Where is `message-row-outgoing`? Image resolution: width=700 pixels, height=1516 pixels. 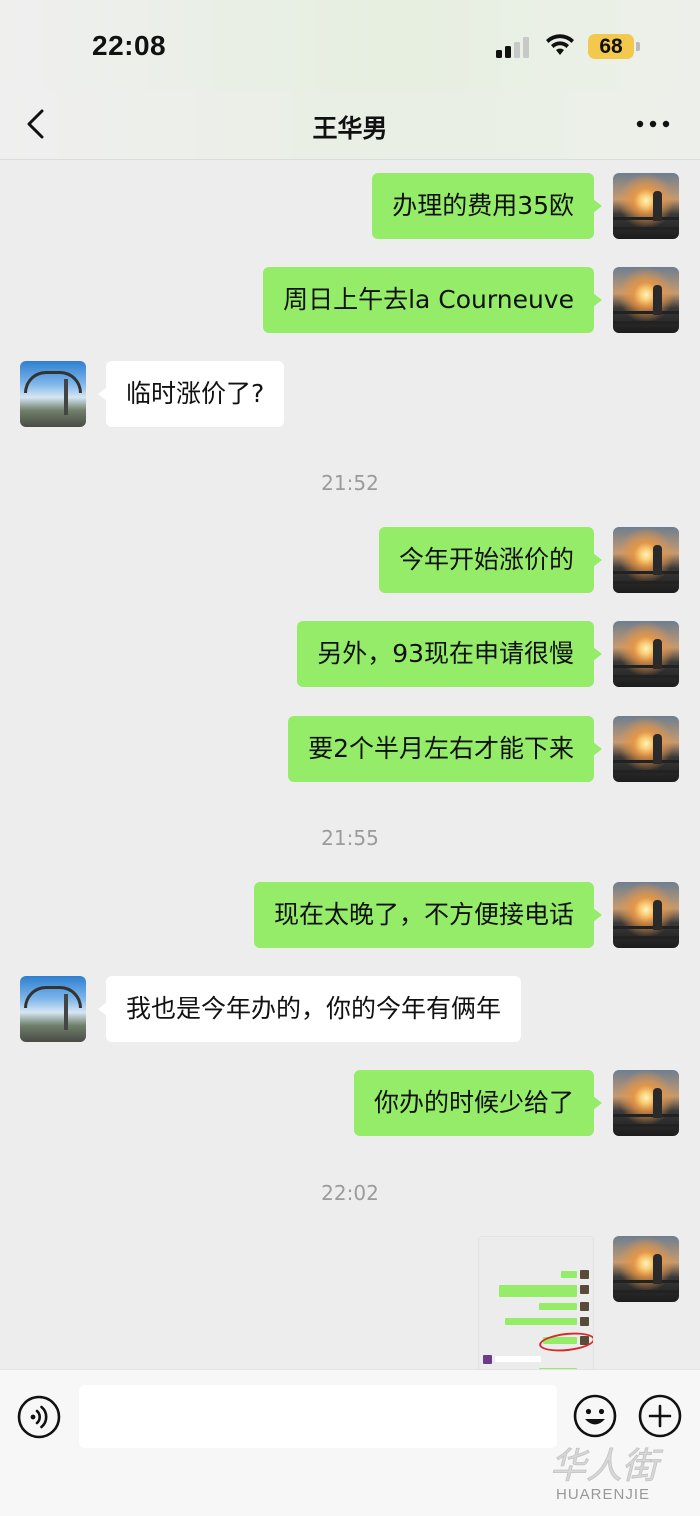
message-row-outgoing is located at coordinates (350, 1269).